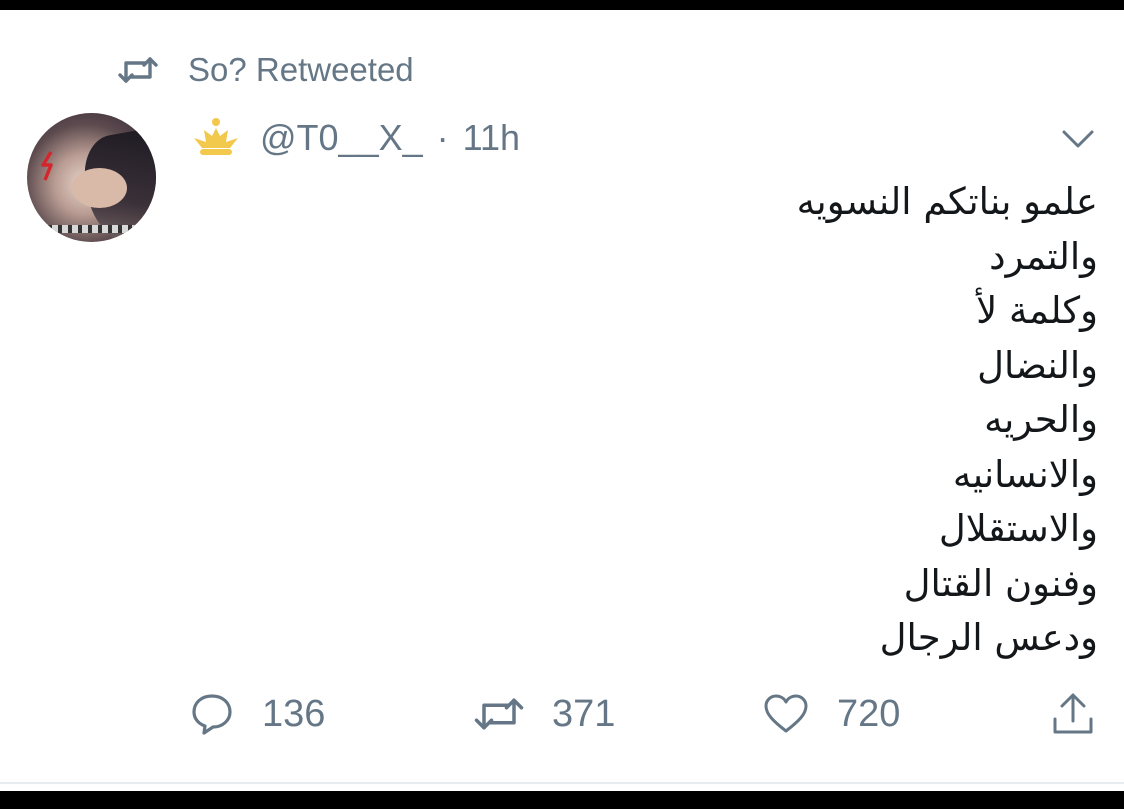 The width and height of the screenshot is (1124, 809). I want to click on share-button, so click(1087, 714).